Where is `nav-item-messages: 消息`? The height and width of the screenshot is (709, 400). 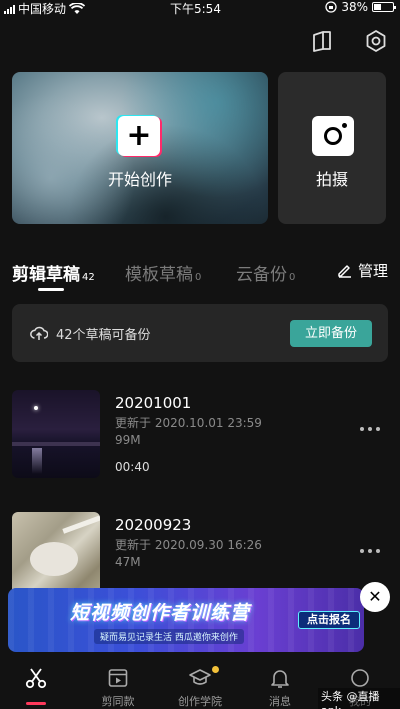
nav-item-messages: 消息 is located at coordinates (280, 687).